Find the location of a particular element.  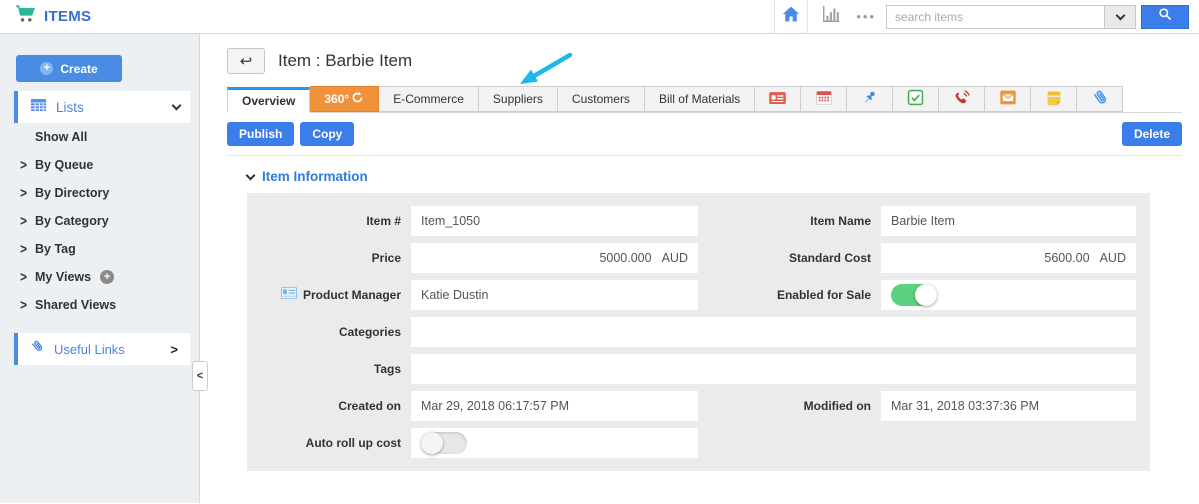

sidebar-item-useful-links: Useful Links > is located at coordinates (102, 349).